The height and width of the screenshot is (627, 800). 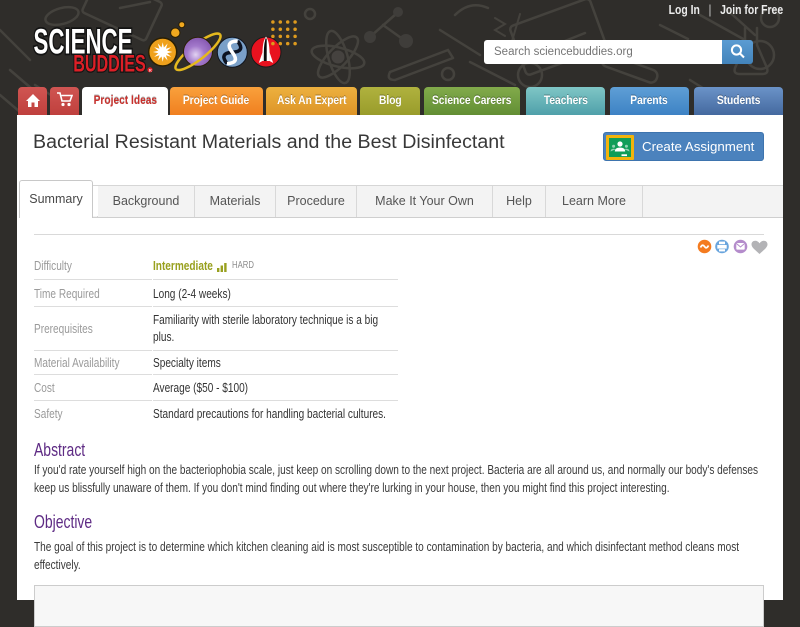 What do you see at coordinates (109, 63) in the screenshot?
I see `svg-text: BUDDIES` at bounding box center [109, 63].